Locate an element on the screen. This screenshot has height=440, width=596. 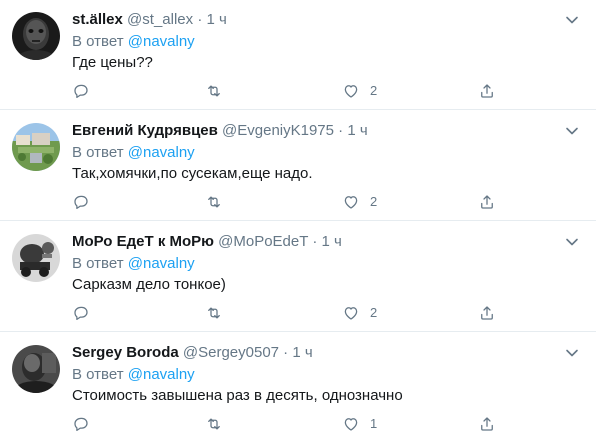
tweet-header: Sergey Boroda @Sergey0507 · 1 ч is located at coordinates (192, 353).